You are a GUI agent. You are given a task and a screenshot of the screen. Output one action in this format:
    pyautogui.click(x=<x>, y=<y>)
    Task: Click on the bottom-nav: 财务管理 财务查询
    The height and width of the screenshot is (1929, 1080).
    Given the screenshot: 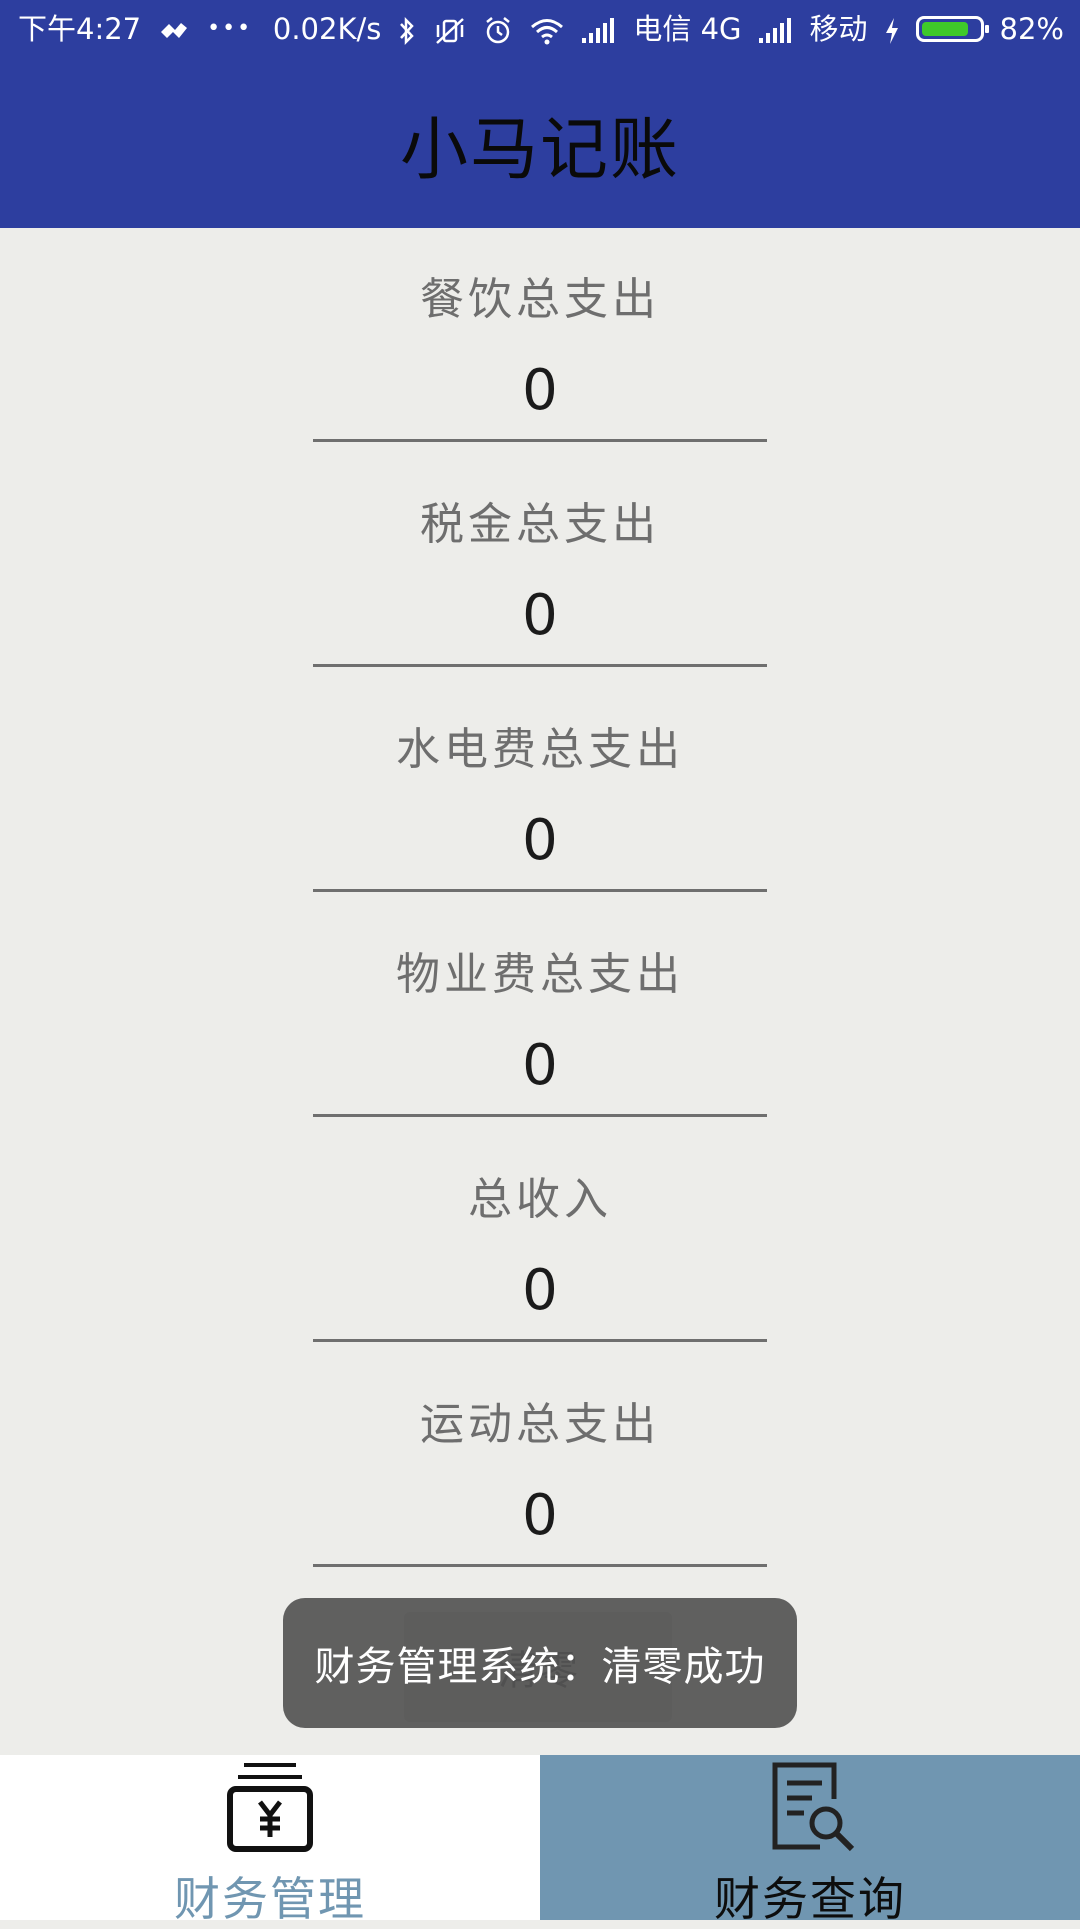 What is the action you would take?
    pyautogui.click(x=540, y=1840)
    